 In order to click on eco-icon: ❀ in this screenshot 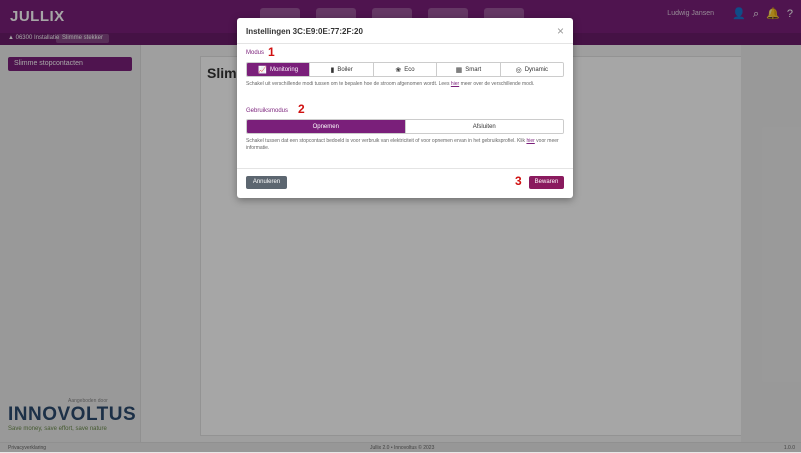, I will do `click(398, 70)`.